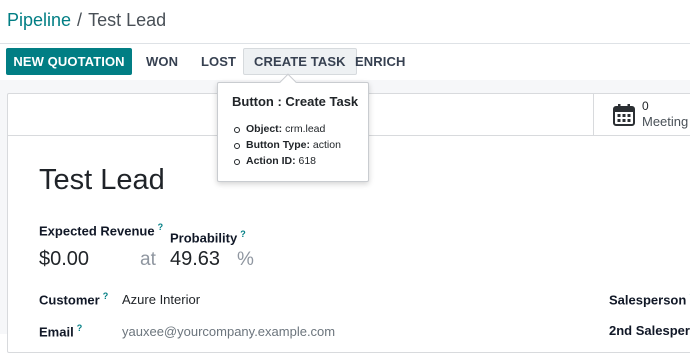  Describe the element at coordinates (305, 129) in the screenshot. I see `tooltip-value: crm.lead` at that location.